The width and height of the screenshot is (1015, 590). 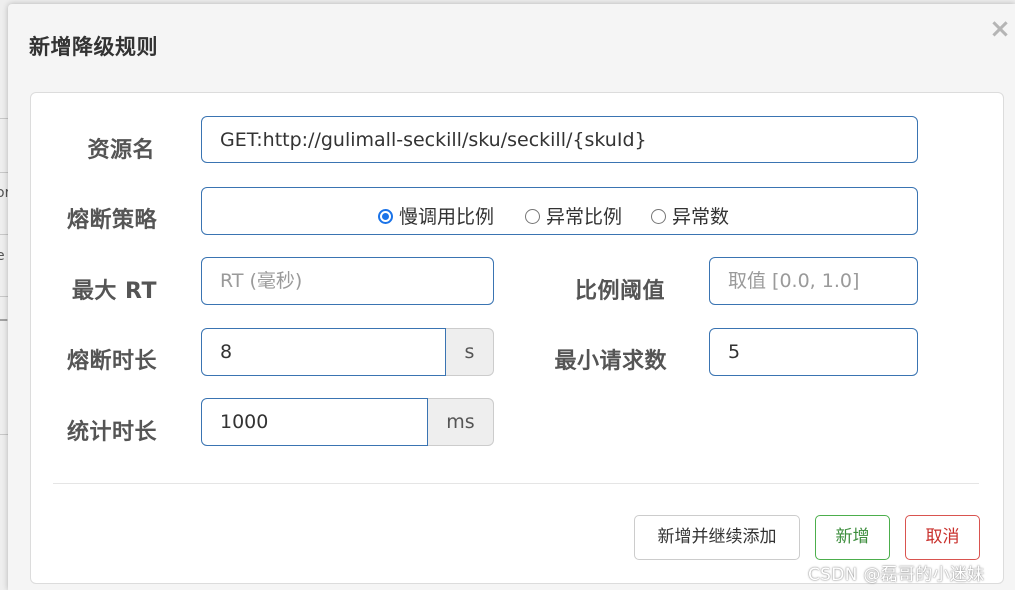 I want to click on break-duration-unit: s, so click(x=470, y=352).